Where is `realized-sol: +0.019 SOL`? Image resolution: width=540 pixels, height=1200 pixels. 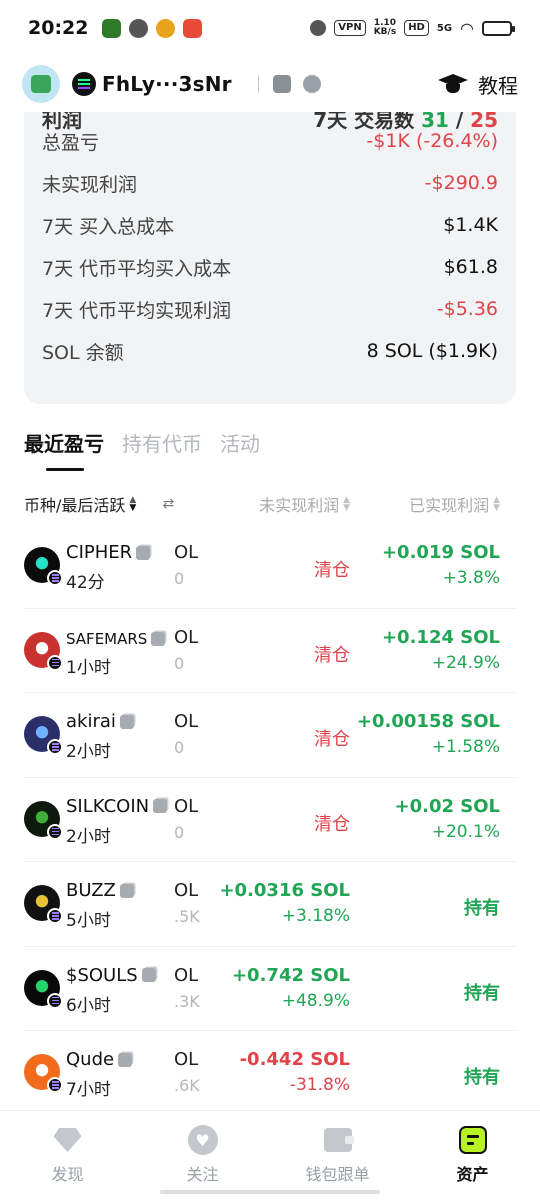 realized-sol: +0.019 SOL is located at coordinates (440, 552).